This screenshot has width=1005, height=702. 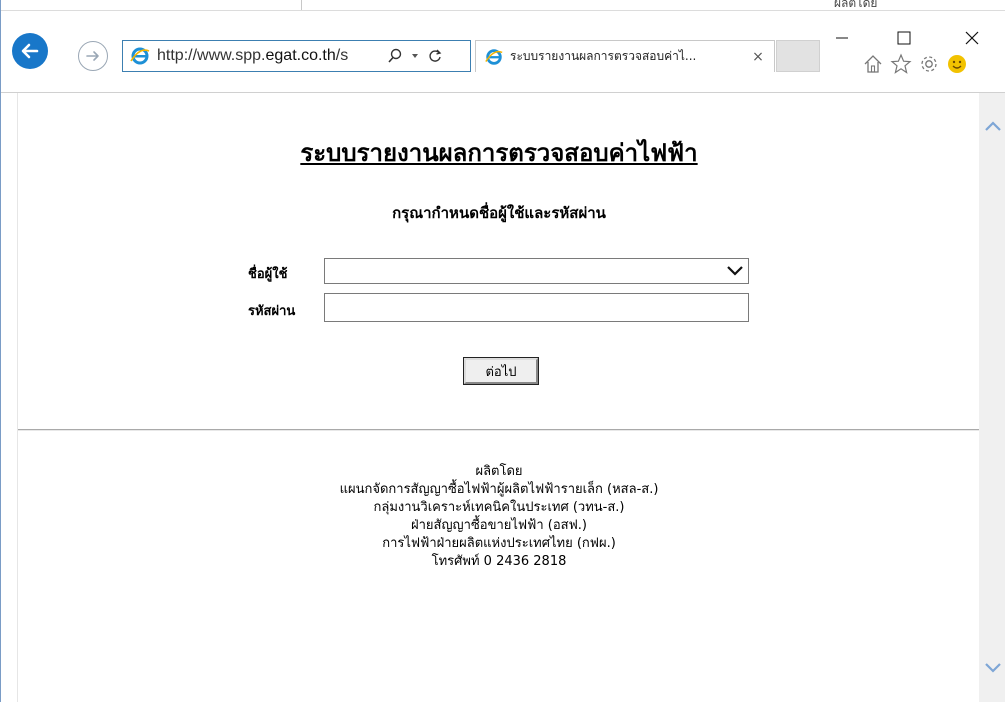 I want to click on close-window-button, so click(x=972, y=38).